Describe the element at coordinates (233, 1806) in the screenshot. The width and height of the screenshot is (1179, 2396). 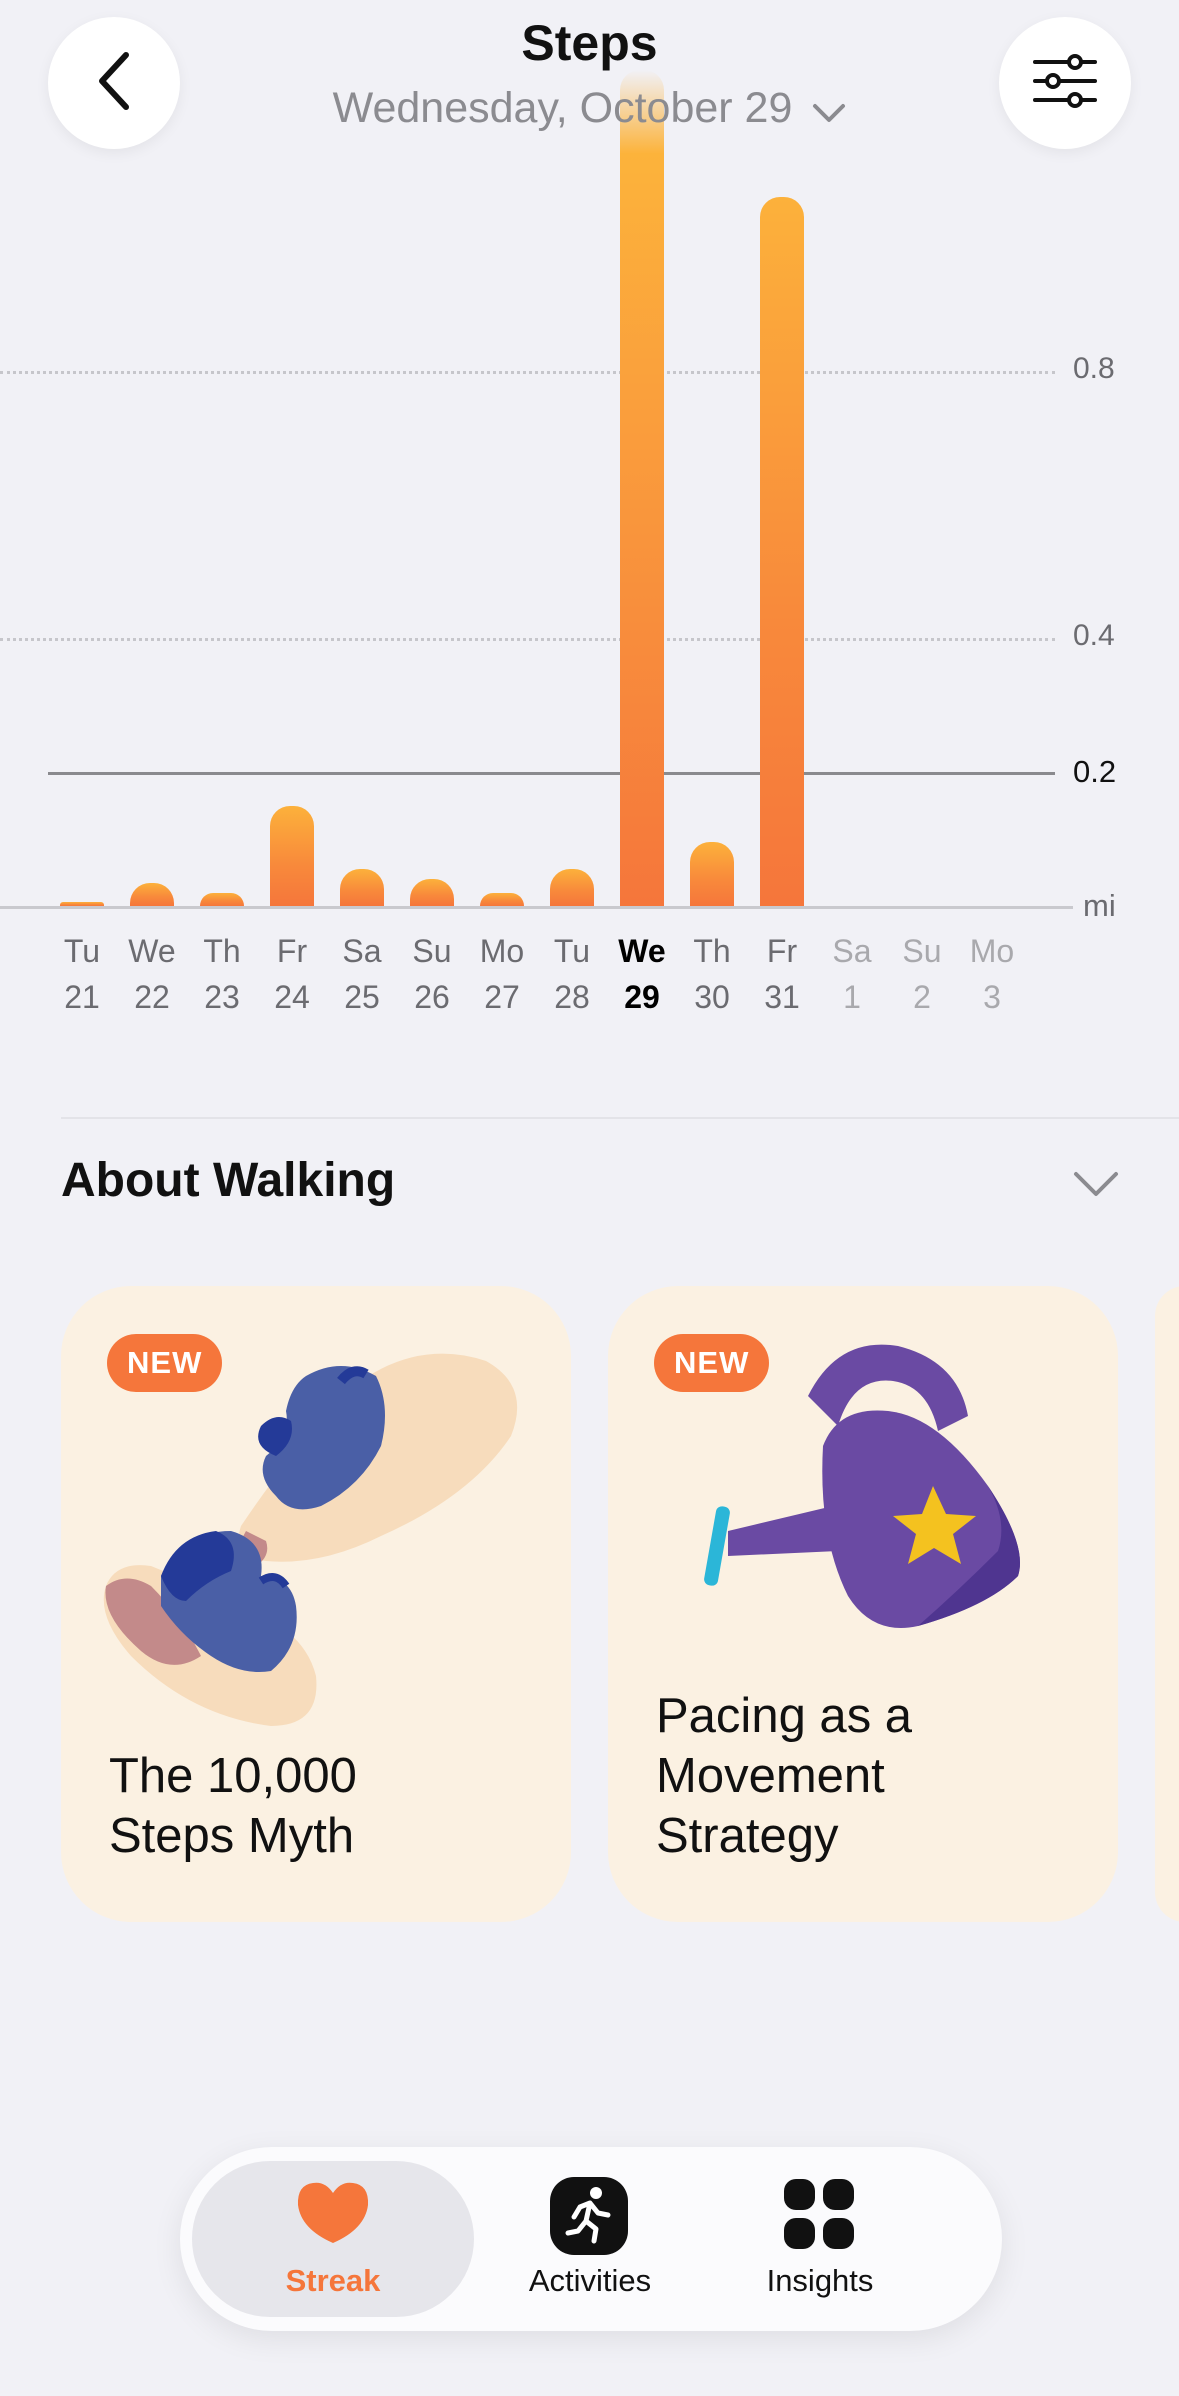
I see `card-title: The 10,000 Steps Myth` at that location.